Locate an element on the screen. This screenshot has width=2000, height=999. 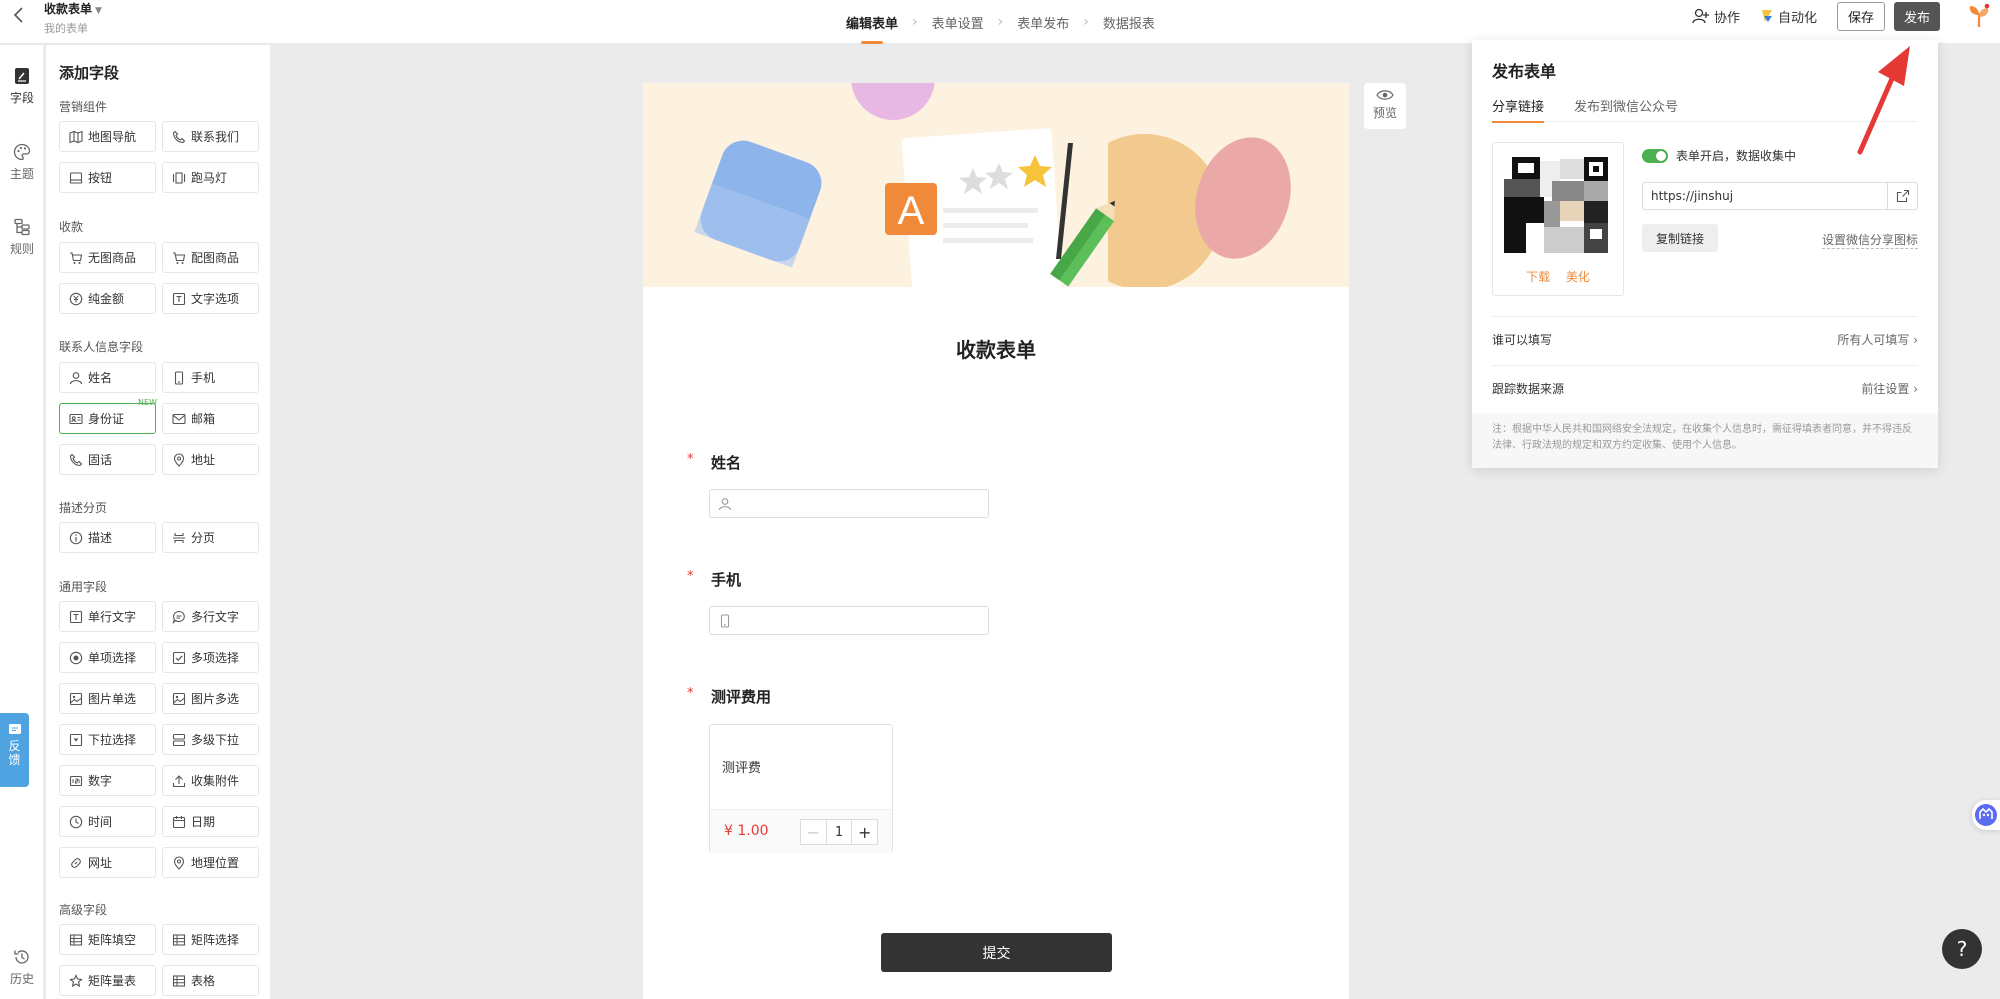
rail-fields: 字段 is located at coordinates (22, 86).